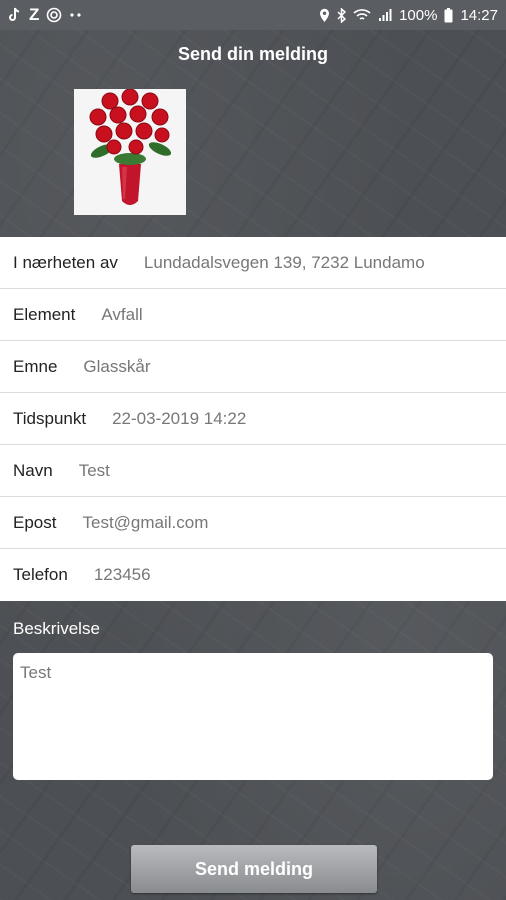 The image size is (506, 900). I want to click on field-subject: Emne Glasskår, so click(253, 367).